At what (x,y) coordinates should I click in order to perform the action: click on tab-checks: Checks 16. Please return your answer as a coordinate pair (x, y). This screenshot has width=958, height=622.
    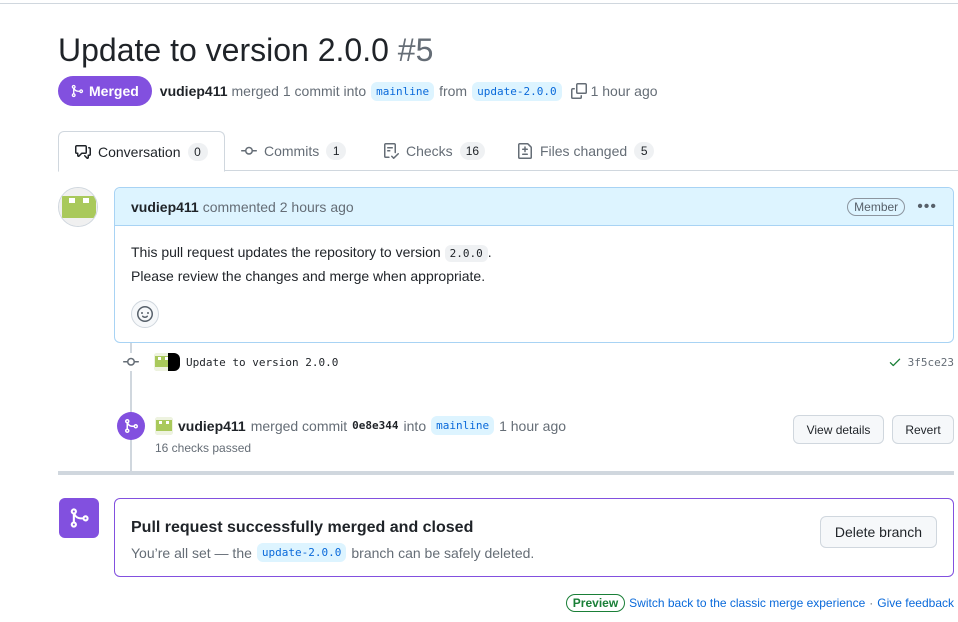
    Looking at the image, I should click on (434, 151).